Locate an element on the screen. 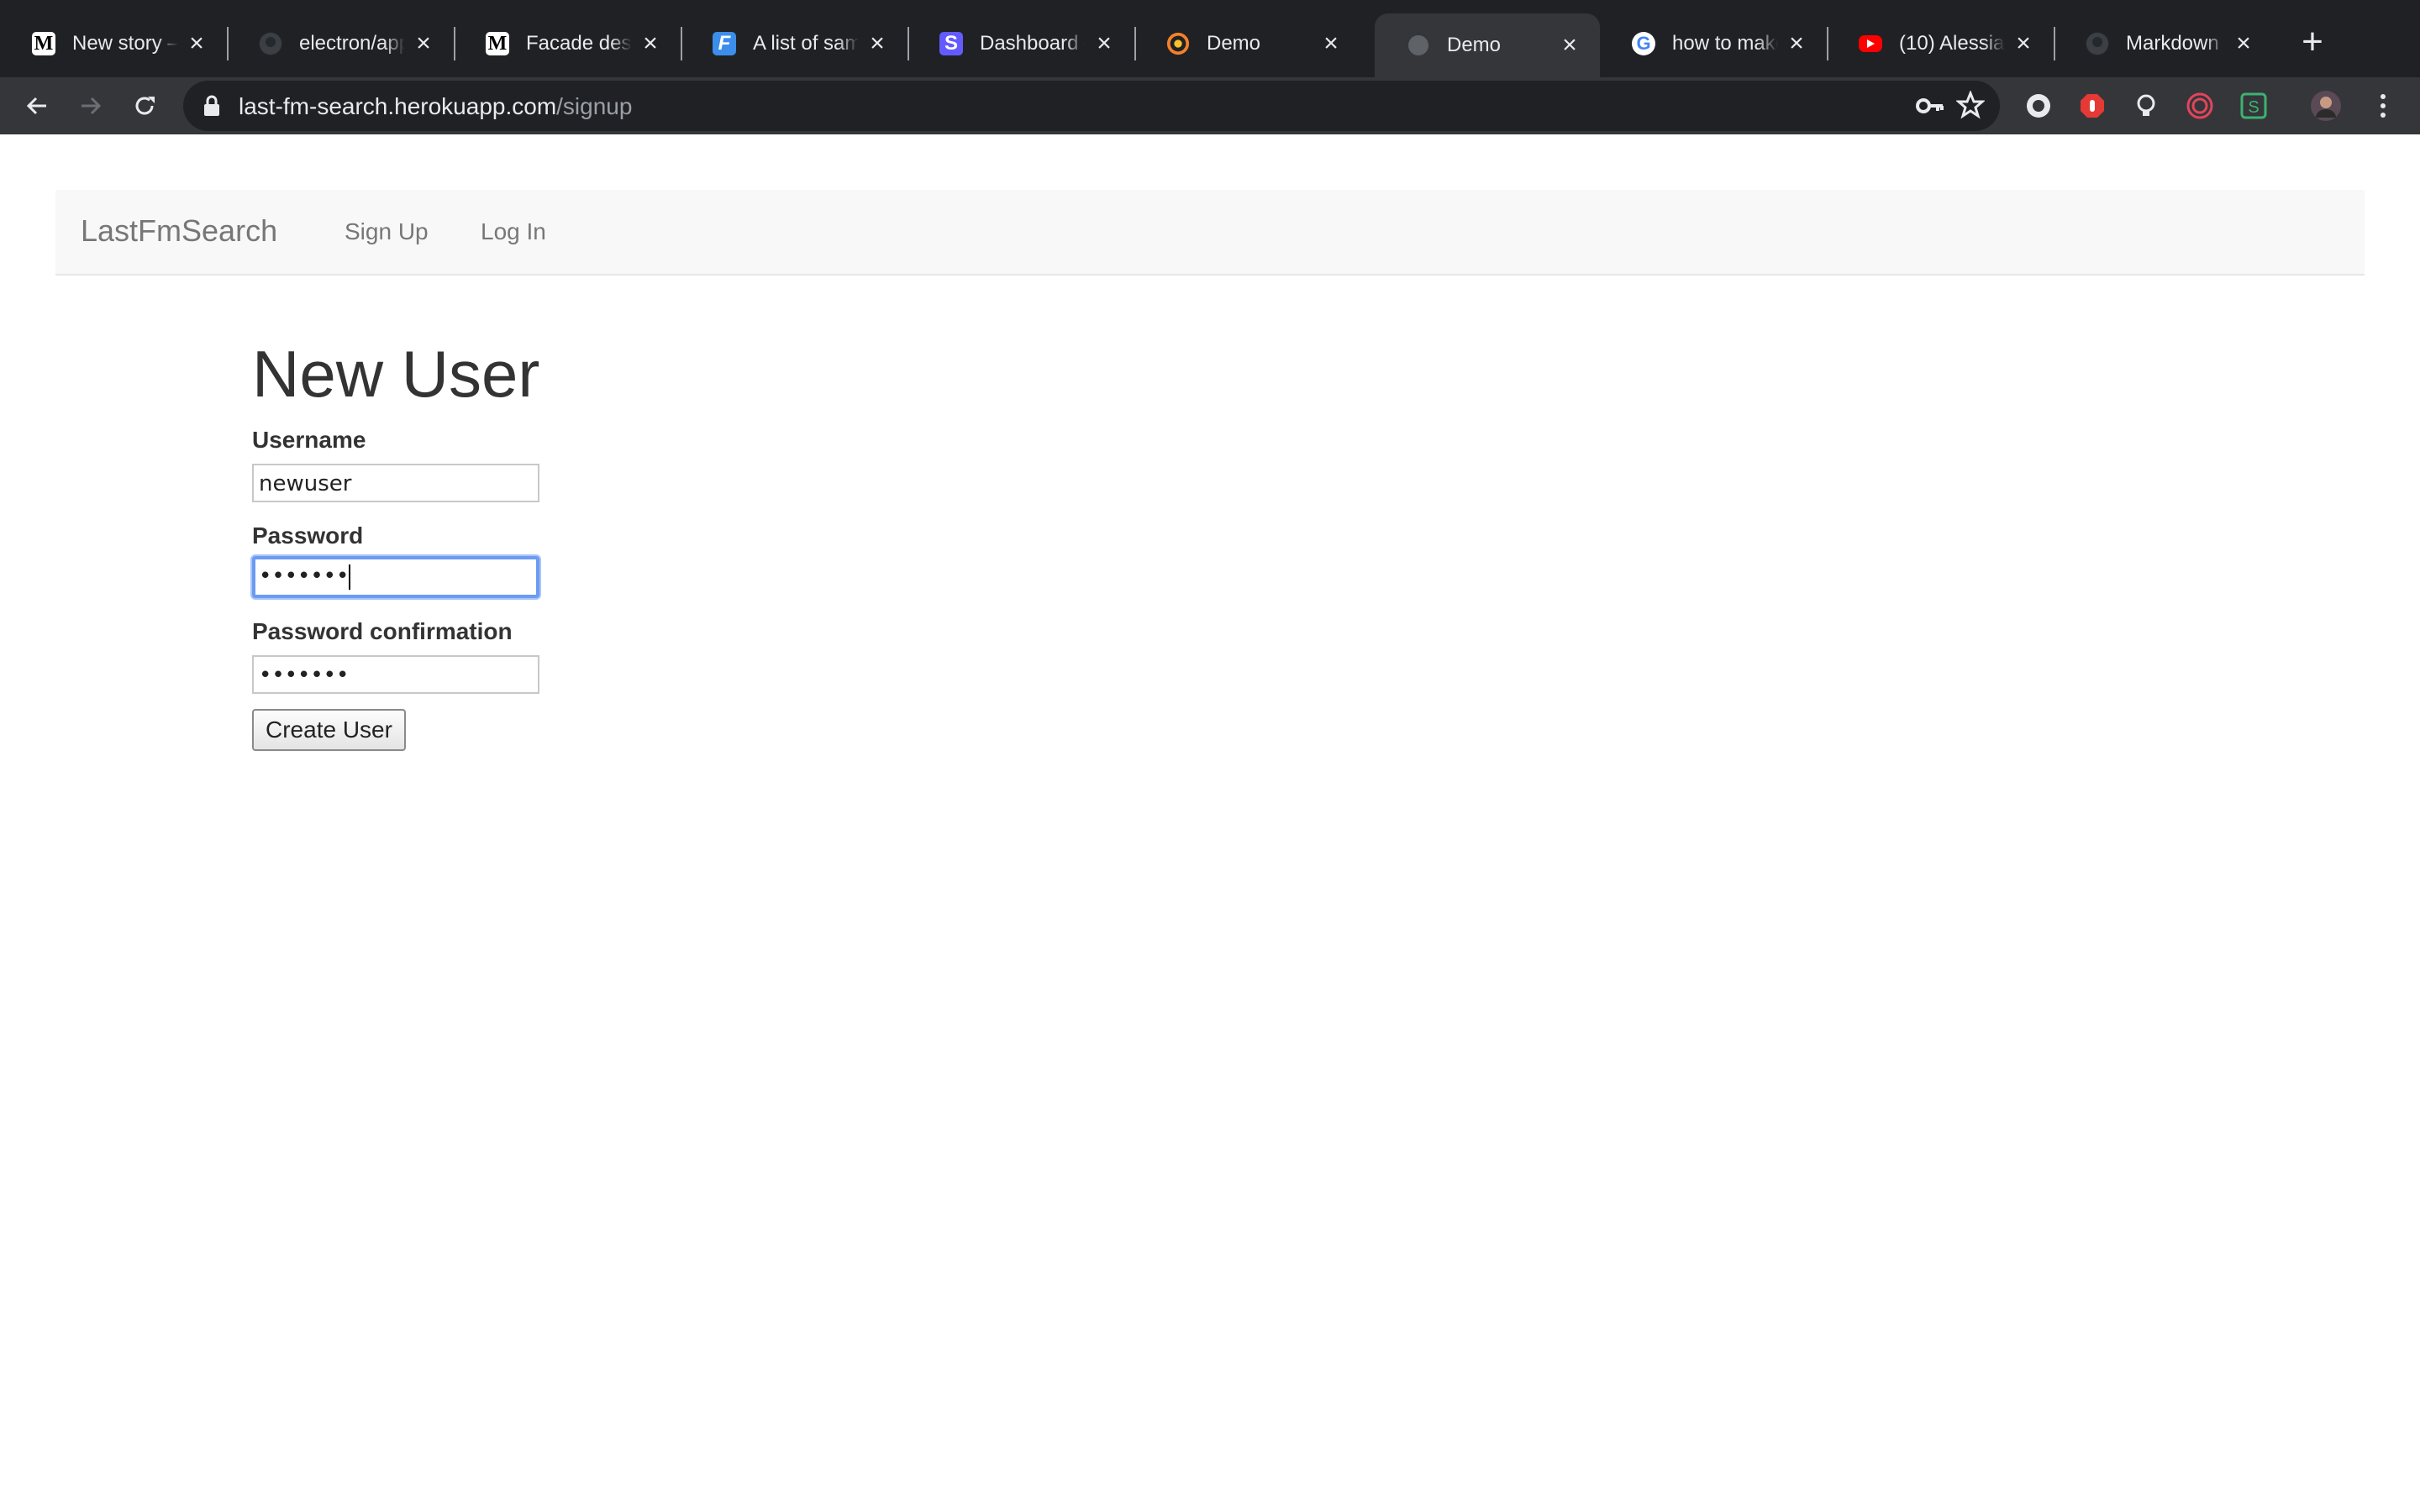  flow-icon: F is located at coordinates (724, 43).